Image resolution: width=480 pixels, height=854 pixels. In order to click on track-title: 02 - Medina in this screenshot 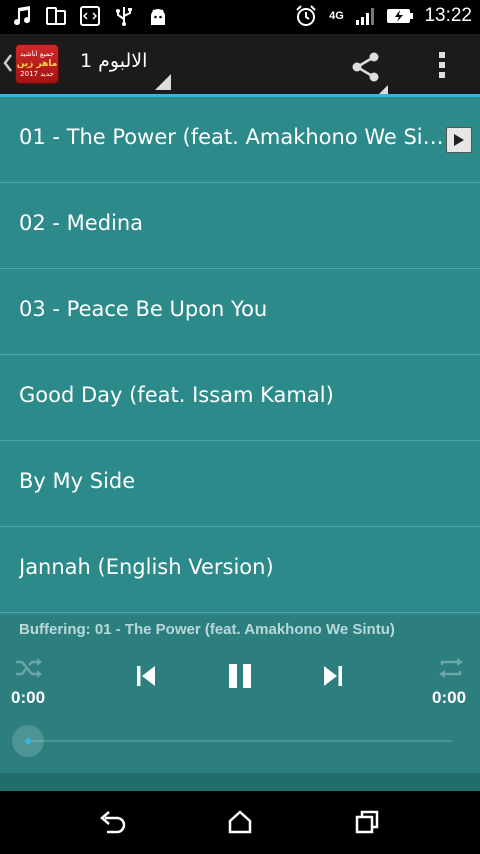, I will do `click(81, 223)`.